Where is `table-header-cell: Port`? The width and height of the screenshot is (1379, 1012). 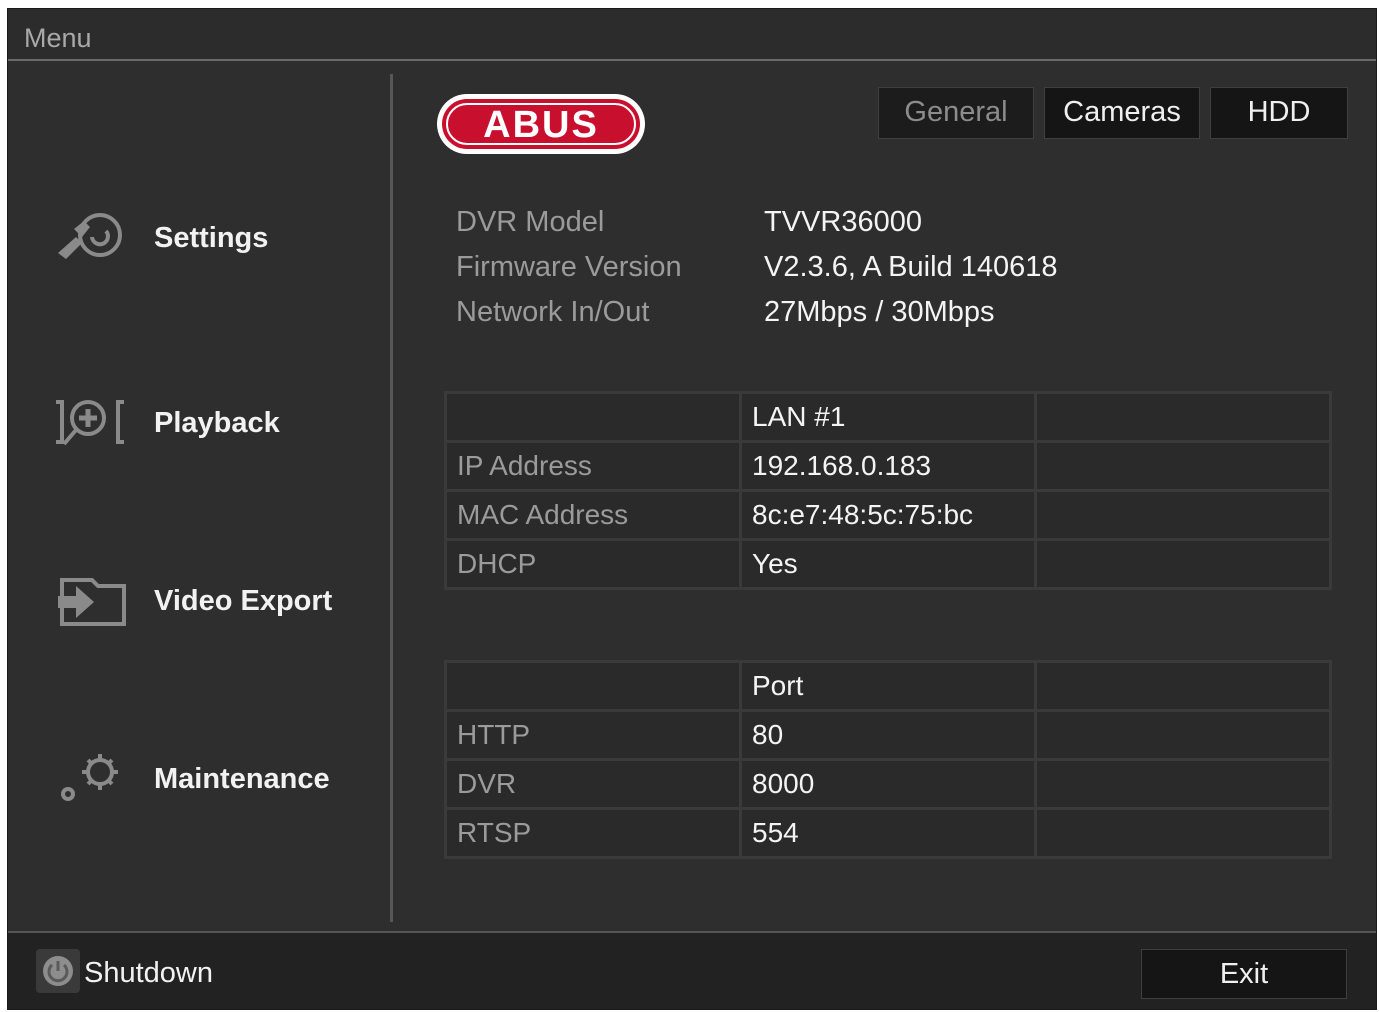 table-header-cell: Port is located at coordinates (888, 686).